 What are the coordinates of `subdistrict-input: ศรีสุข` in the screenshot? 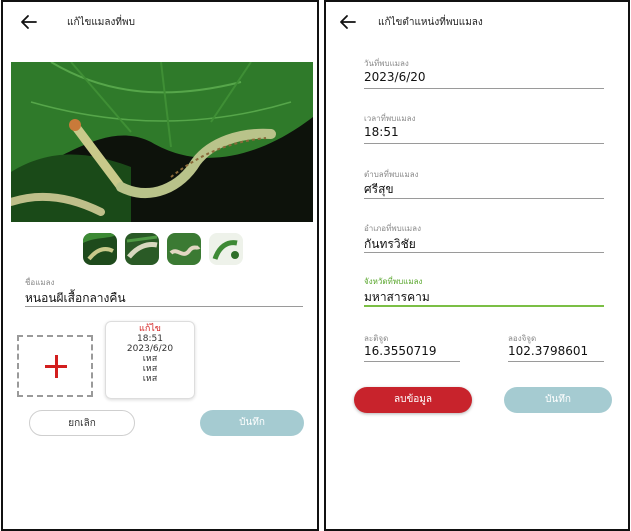 It's located at (379, 189).